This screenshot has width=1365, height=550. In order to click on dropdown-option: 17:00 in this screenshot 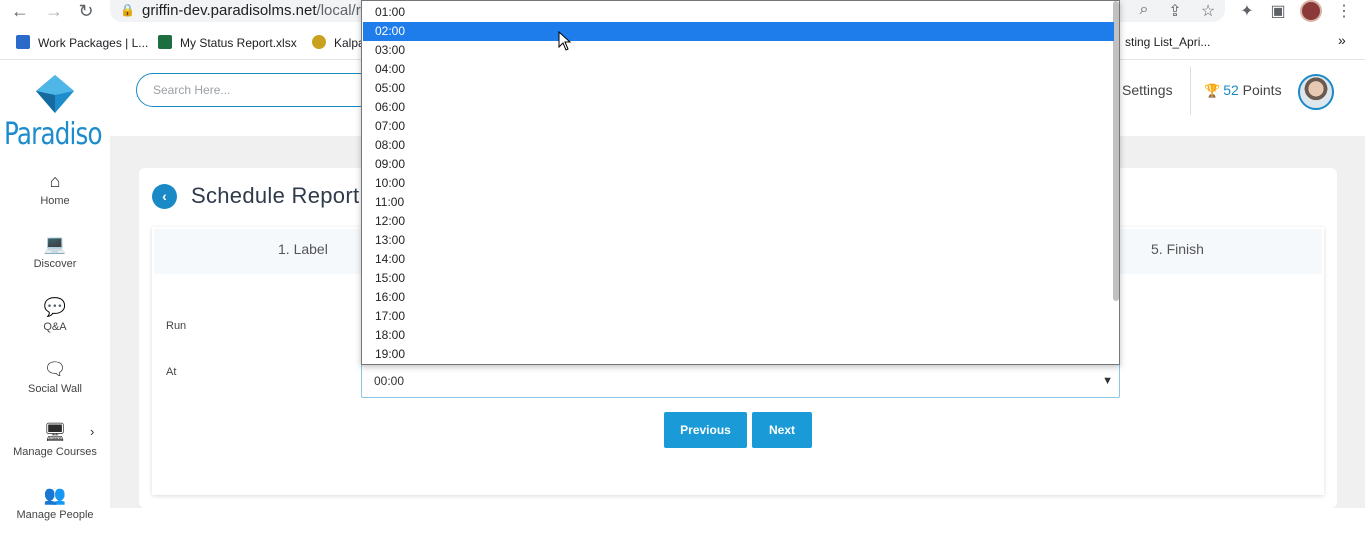, I will do `click(738, 316)`.